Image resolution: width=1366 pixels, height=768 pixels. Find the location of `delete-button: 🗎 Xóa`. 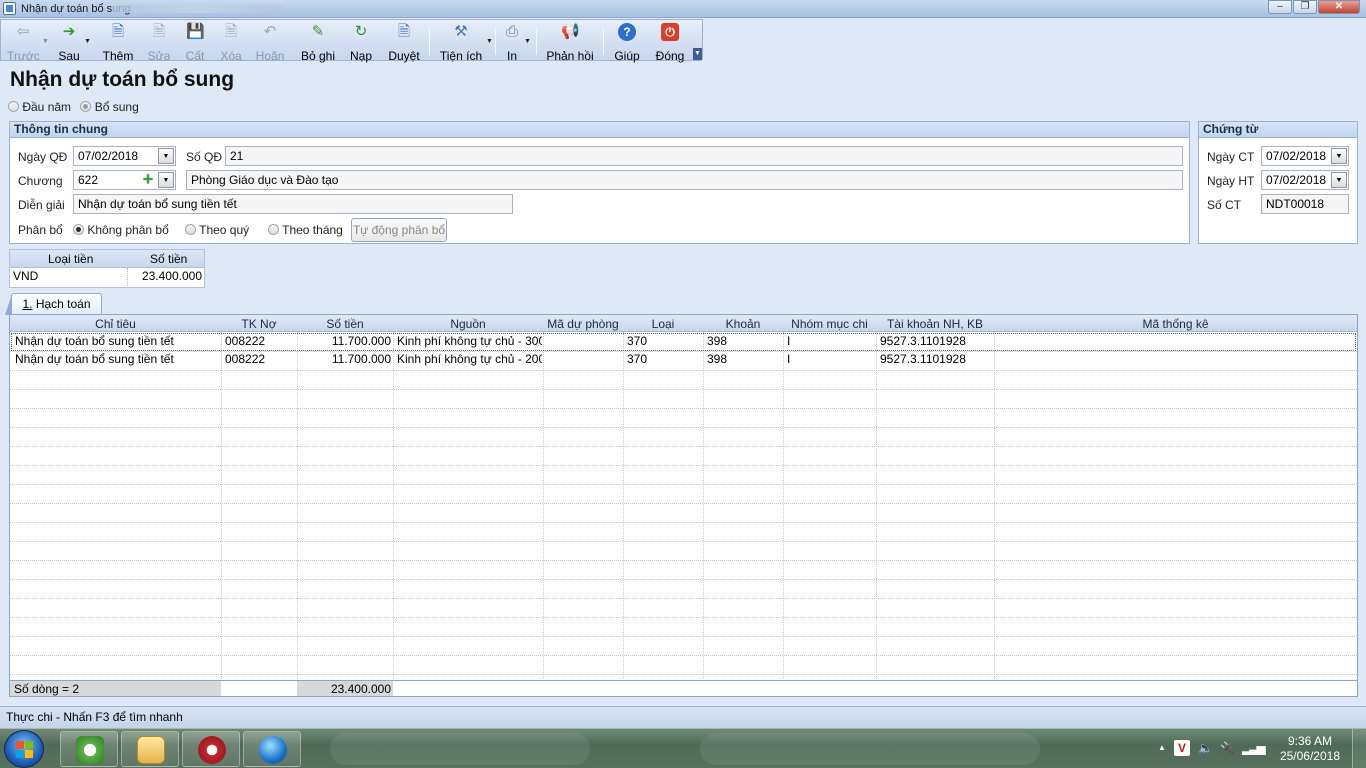

delete-button: 🗎 Xóa is located at coordinates (231, 43).